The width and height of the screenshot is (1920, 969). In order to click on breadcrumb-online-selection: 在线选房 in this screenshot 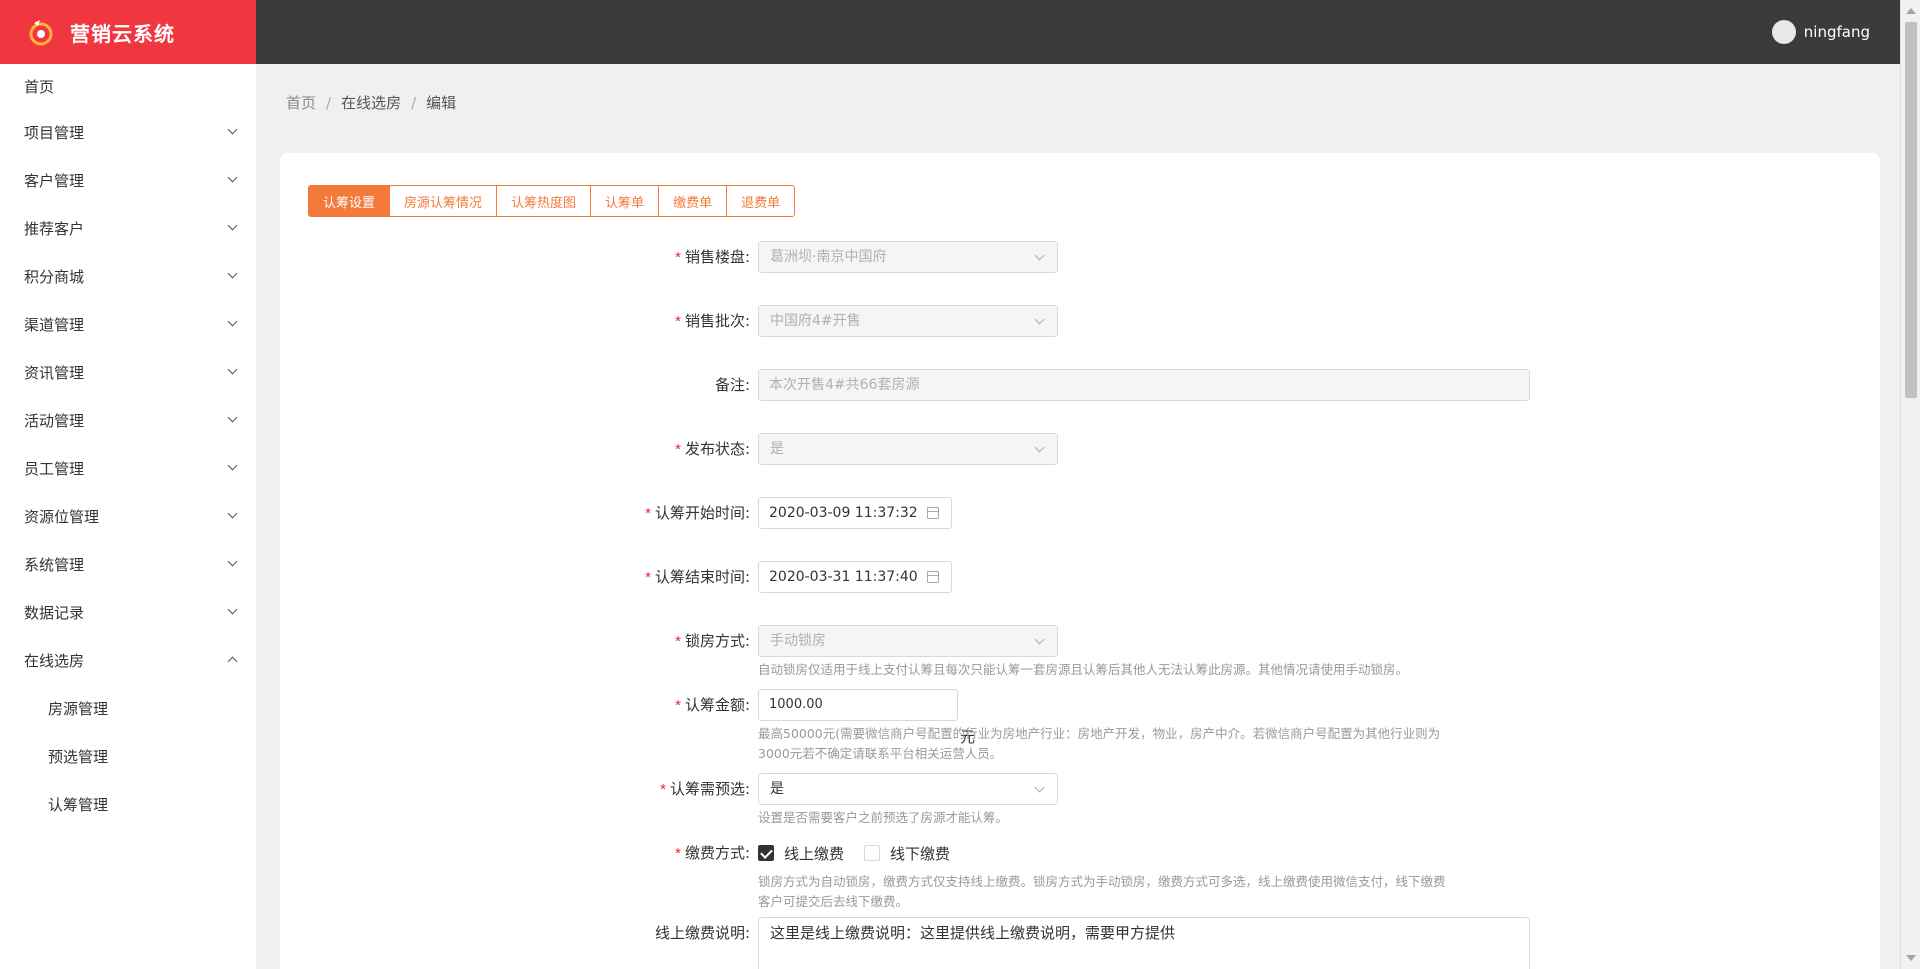, I will do `click(371, 102)`.